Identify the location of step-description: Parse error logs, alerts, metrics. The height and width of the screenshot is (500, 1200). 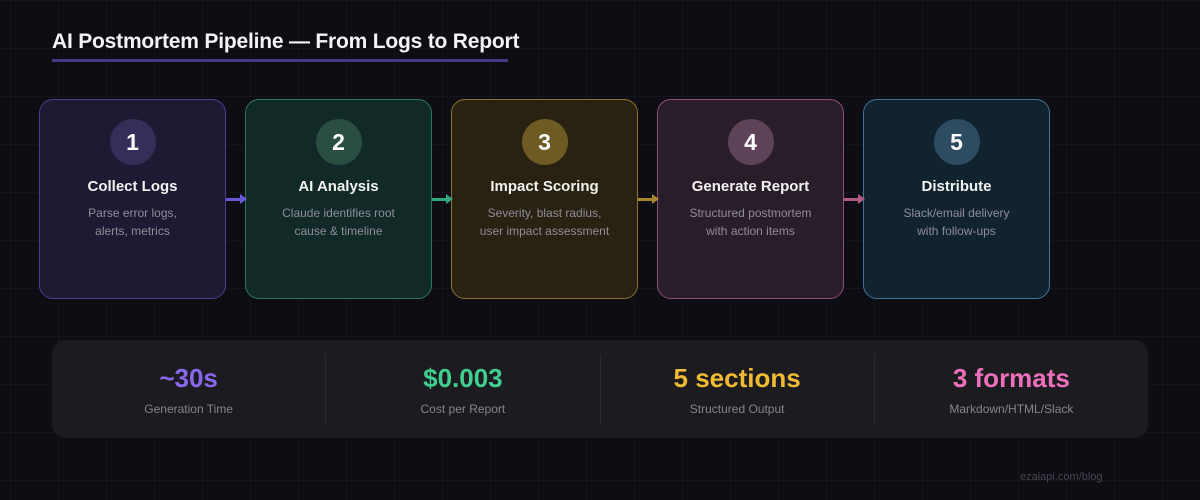
(132, 222).